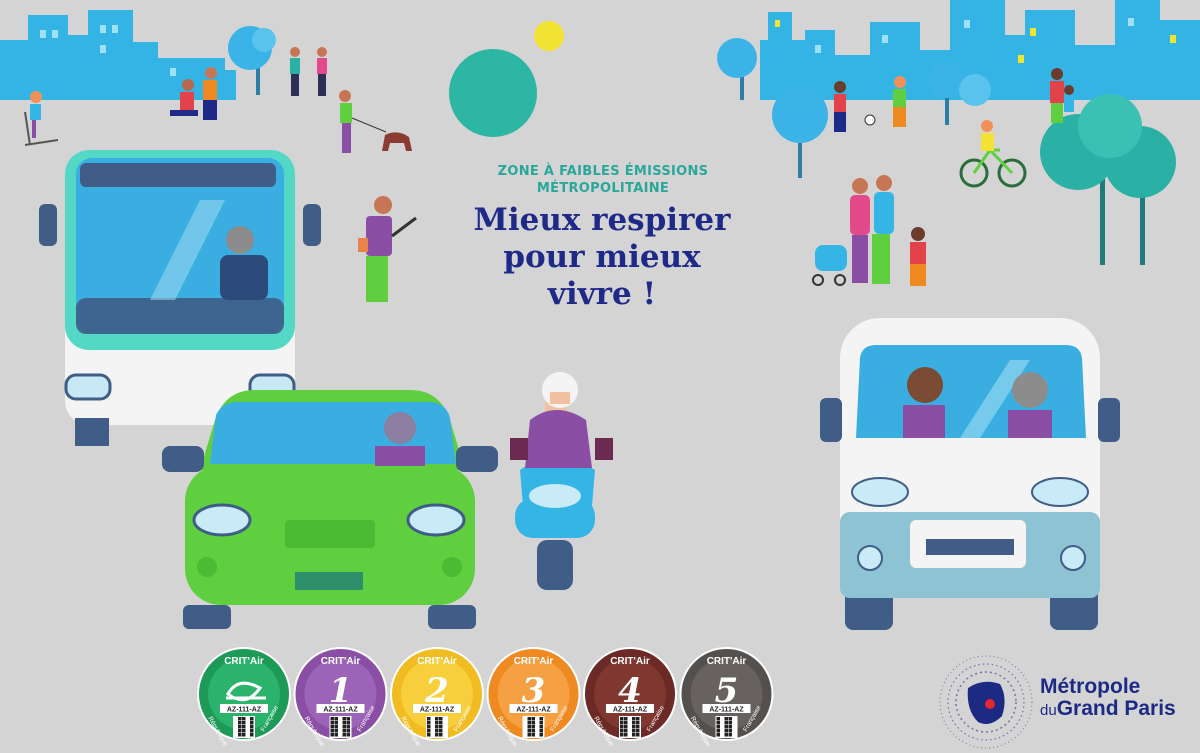 This screenshot has width=1200, height=753. Describe the element at coordinates (970, 474) in the screenshot. I see `white-van` at that location.